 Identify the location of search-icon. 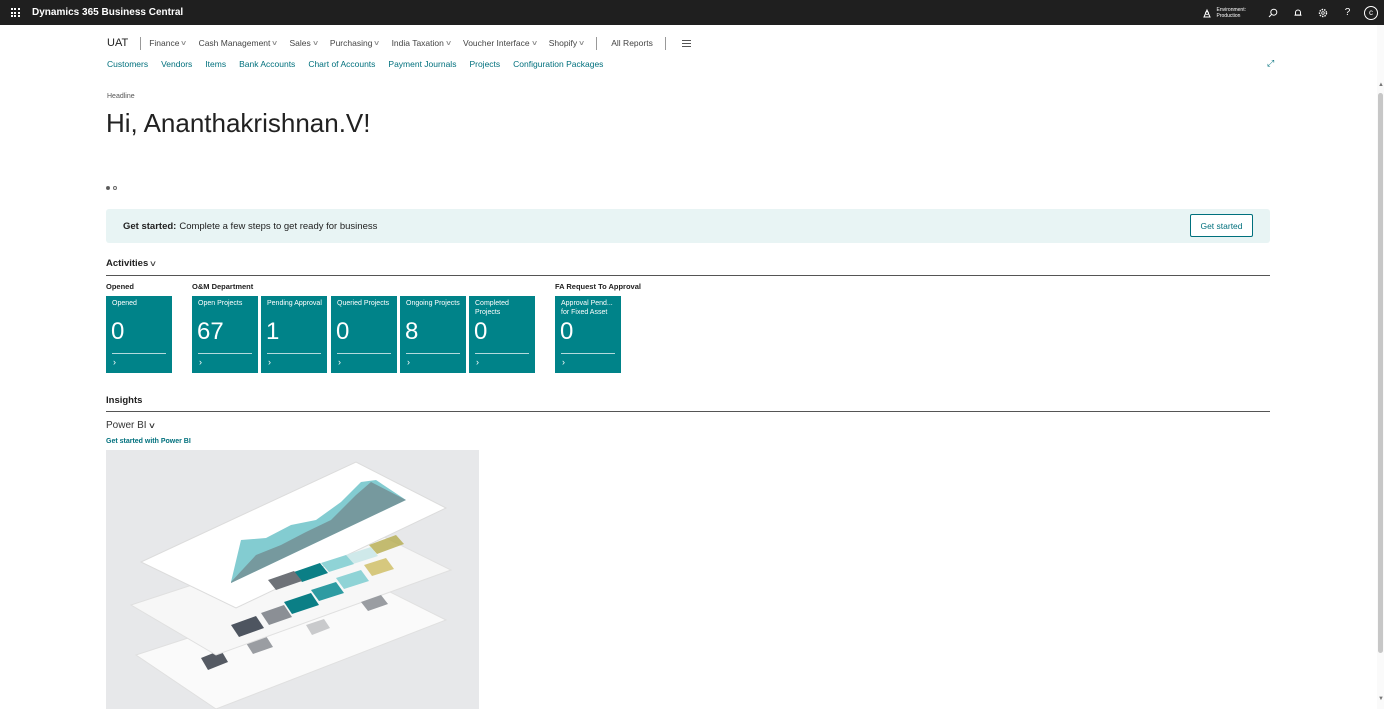
(1272, 12).